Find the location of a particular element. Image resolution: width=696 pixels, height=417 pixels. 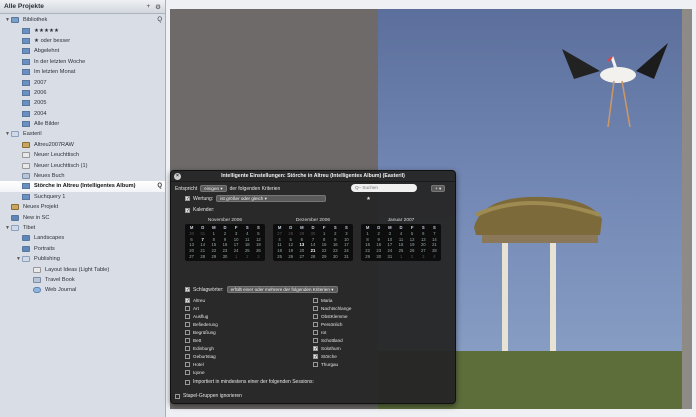

keyword-item: Ausflug is located at coordinates (246, 316).